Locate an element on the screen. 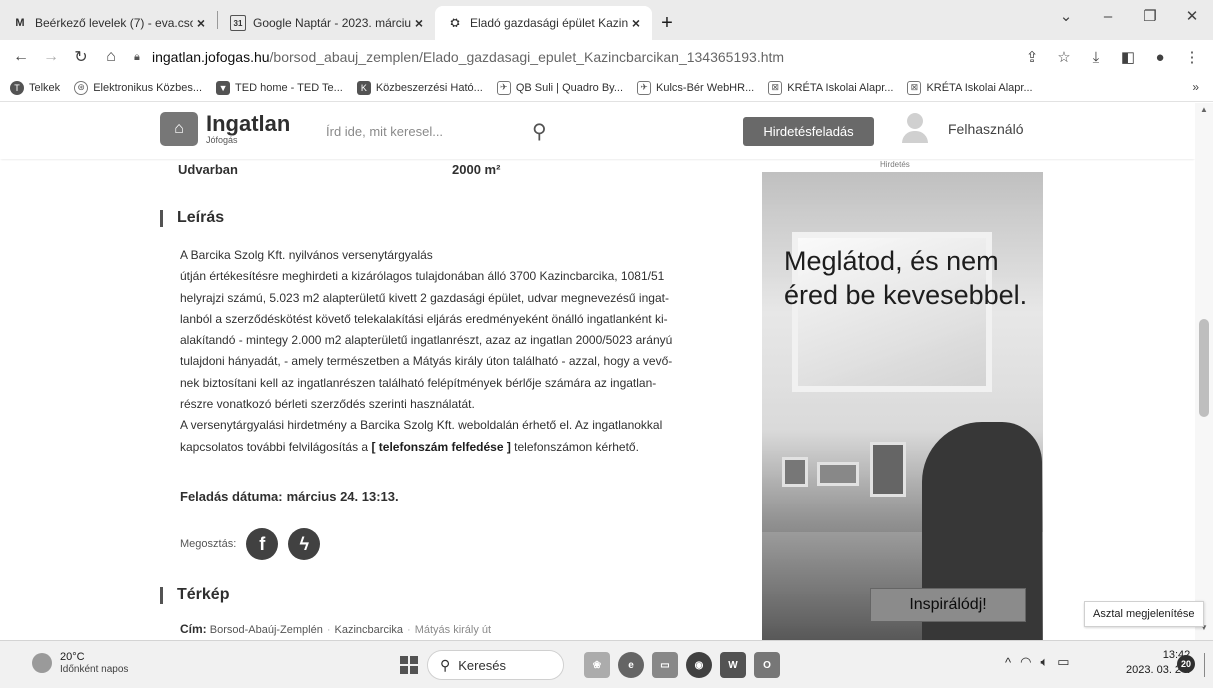 The height and width of the screenshot is (688, 1213). tab-listing: ⛭ Eladó gazdasági épület Kazincb × is located at coordinates (543, 23).